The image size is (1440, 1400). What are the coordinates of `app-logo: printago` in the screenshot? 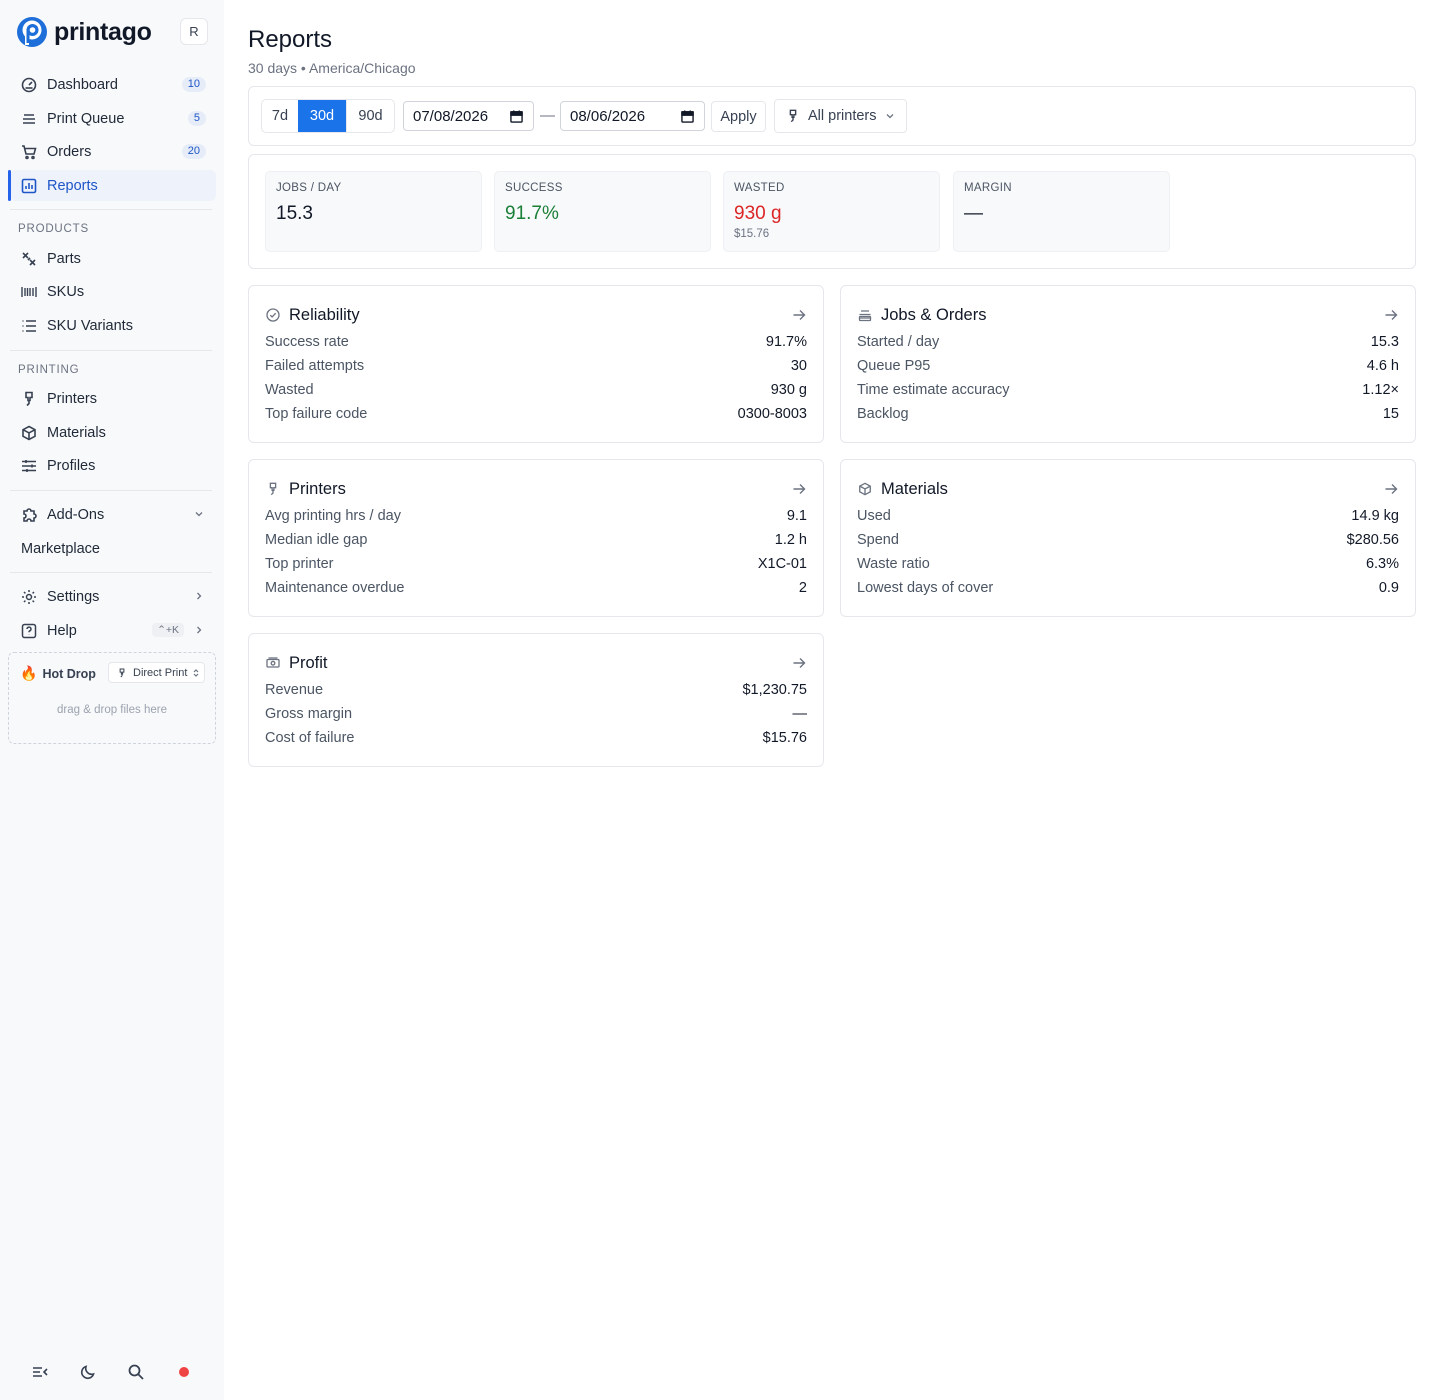 It's located at (84, 32).